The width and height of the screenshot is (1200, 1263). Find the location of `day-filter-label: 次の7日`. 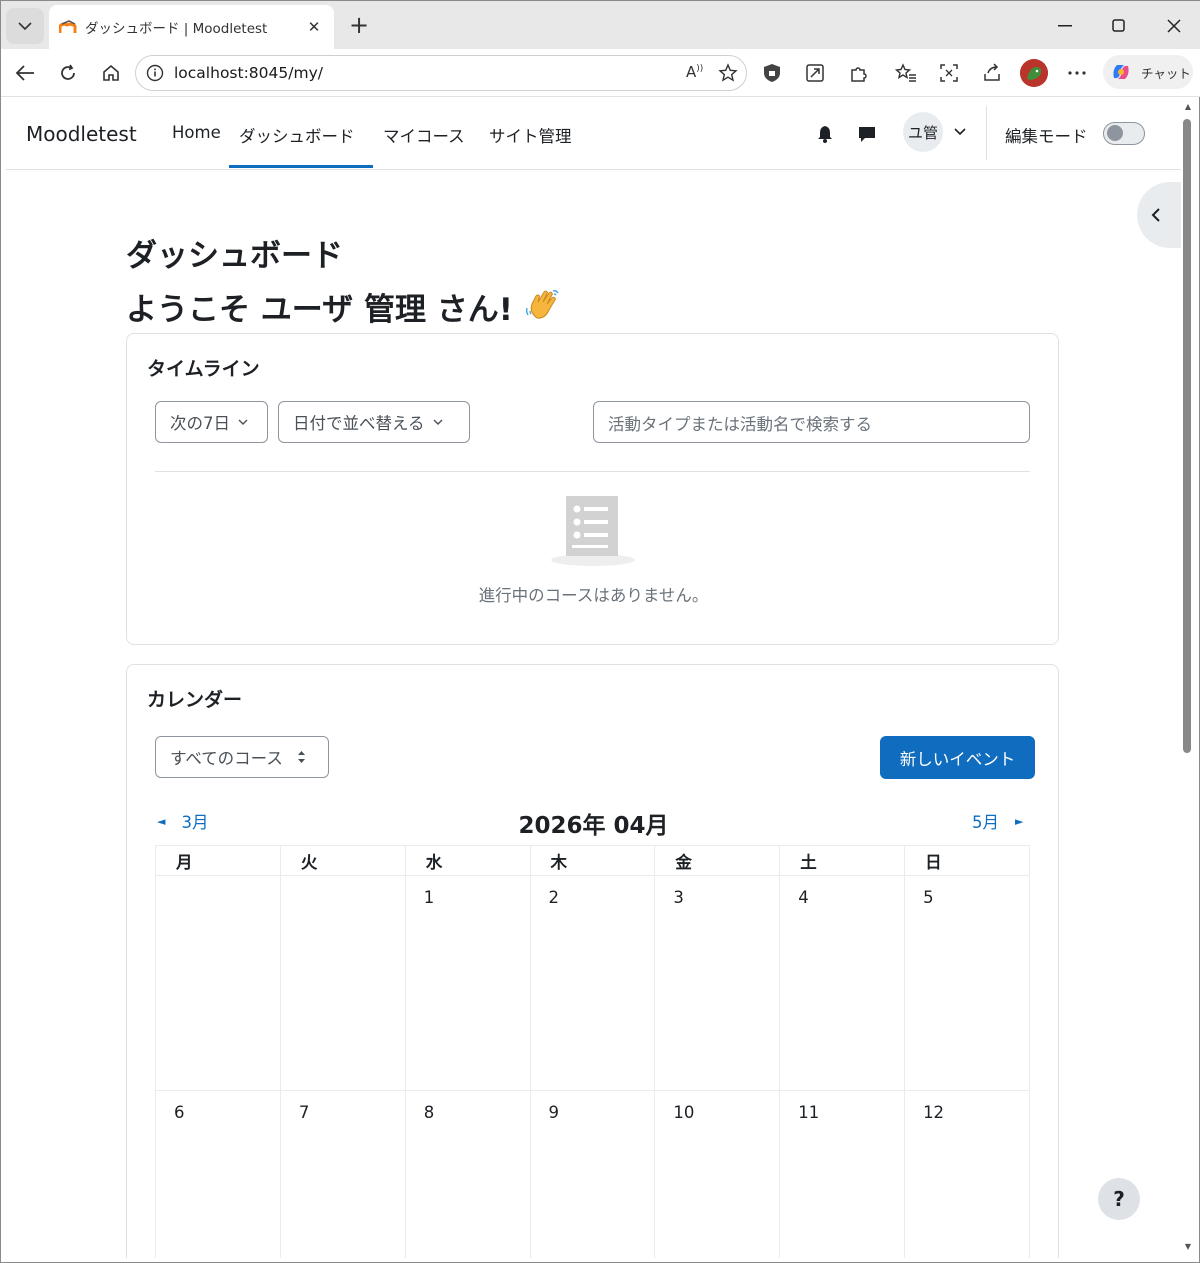

day-filter-label: 次の7日 is located at coordinates (200, 423).